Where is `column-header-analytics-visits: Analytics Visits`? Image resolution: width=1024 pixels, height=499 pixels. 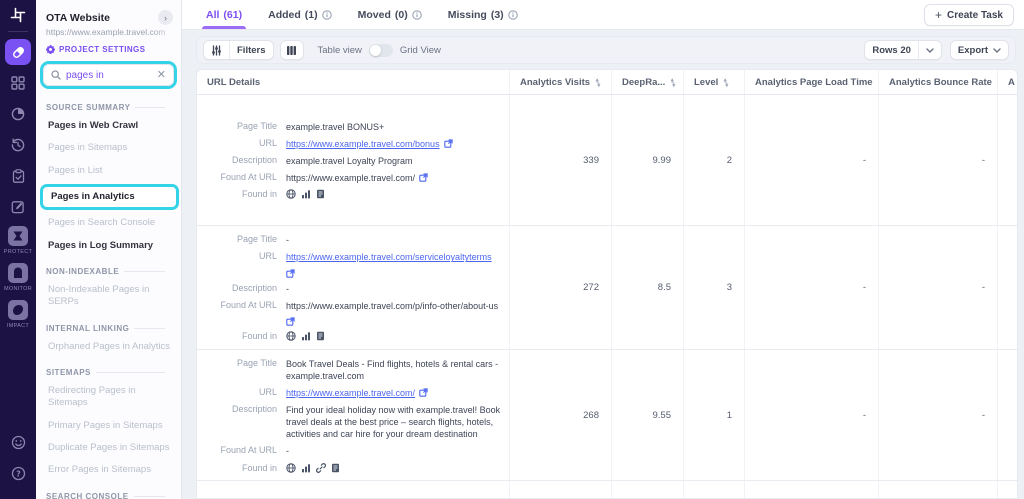 column-header-analytics-visits: Analytics Visits is located at coordinates (561, 82).